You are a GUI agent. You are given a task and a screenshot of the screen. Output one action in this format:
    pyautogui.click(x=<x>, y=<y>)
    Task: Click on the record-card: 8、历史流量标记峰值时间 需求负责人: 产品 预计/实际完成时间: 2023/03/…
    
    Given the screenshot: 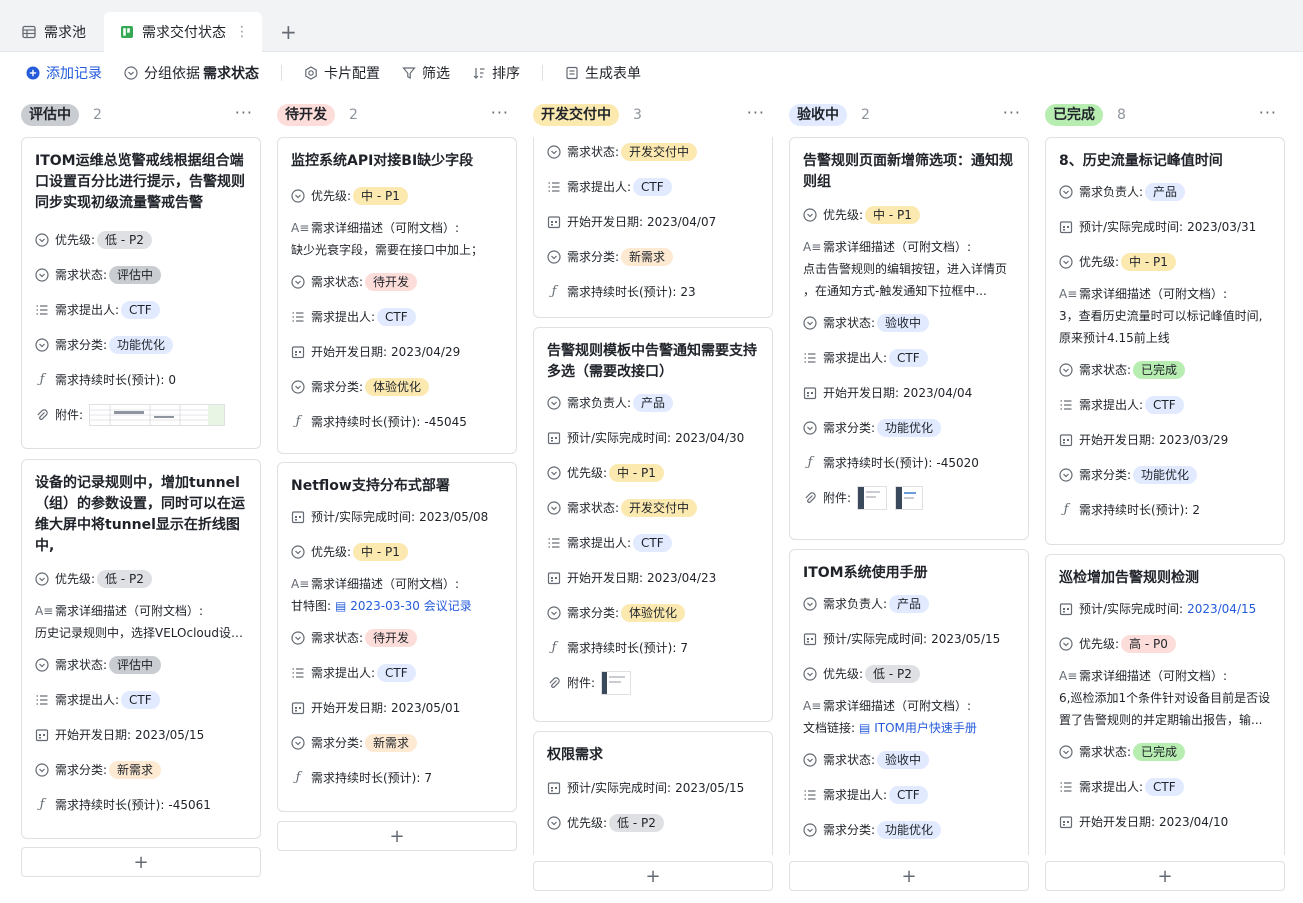 What is the action you would take?
    pyautogui.click(x=1165, y=341)
    